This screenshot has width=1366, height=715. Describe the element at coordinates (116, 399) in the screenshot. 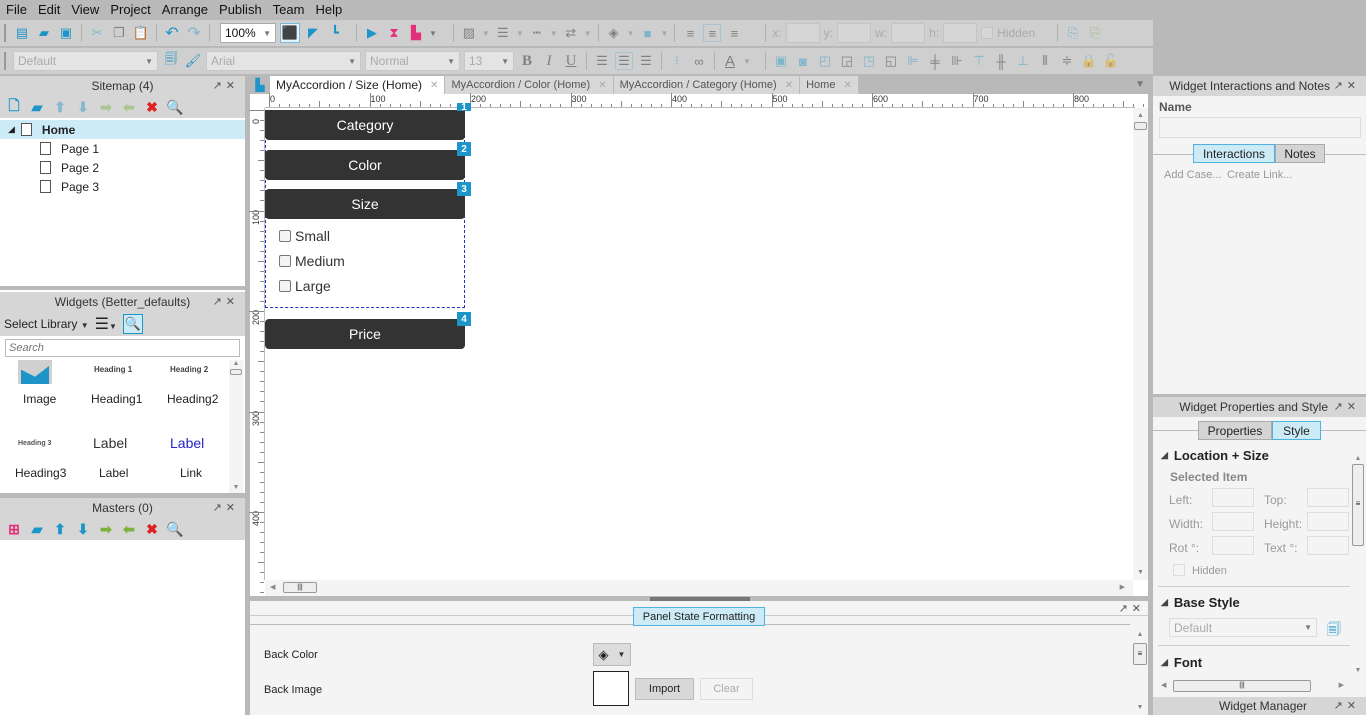

I see `widget-label-heading1: Heading1` at that location.